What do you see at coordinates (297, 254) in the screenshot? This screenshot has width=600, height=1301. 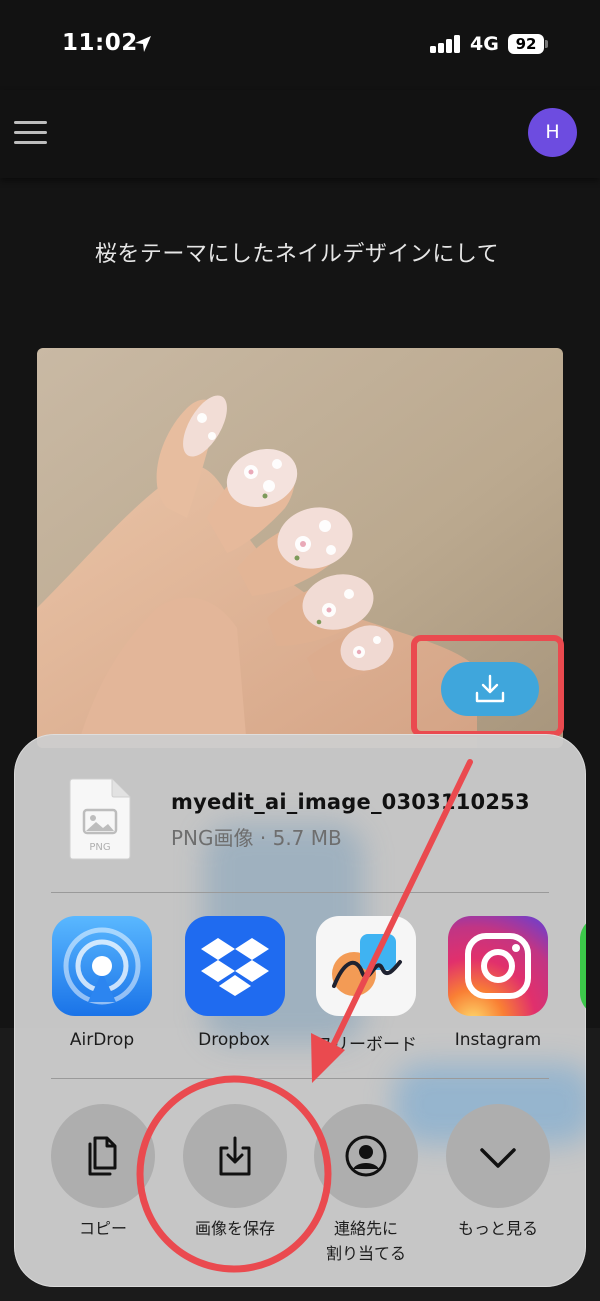 I see `prompt-text: 桜をテーマにしたネイルデザインにして` at bounding box center [297, 254].